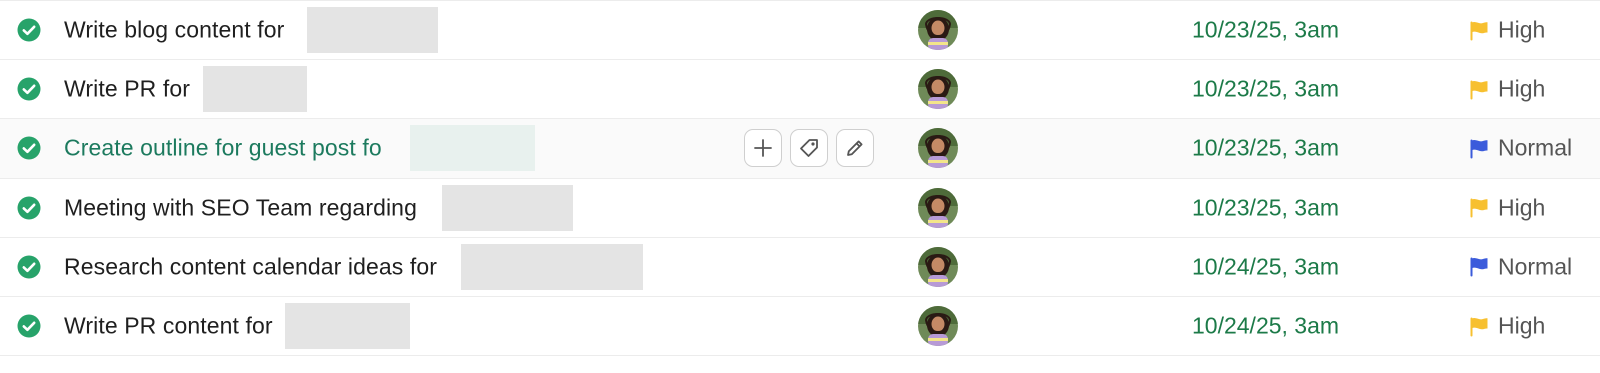  What do you see at coordinates (240, 207) in the screenshot?
I see `task-title: Meeting with SEO Team regarding` at bounding box center [240, 207].